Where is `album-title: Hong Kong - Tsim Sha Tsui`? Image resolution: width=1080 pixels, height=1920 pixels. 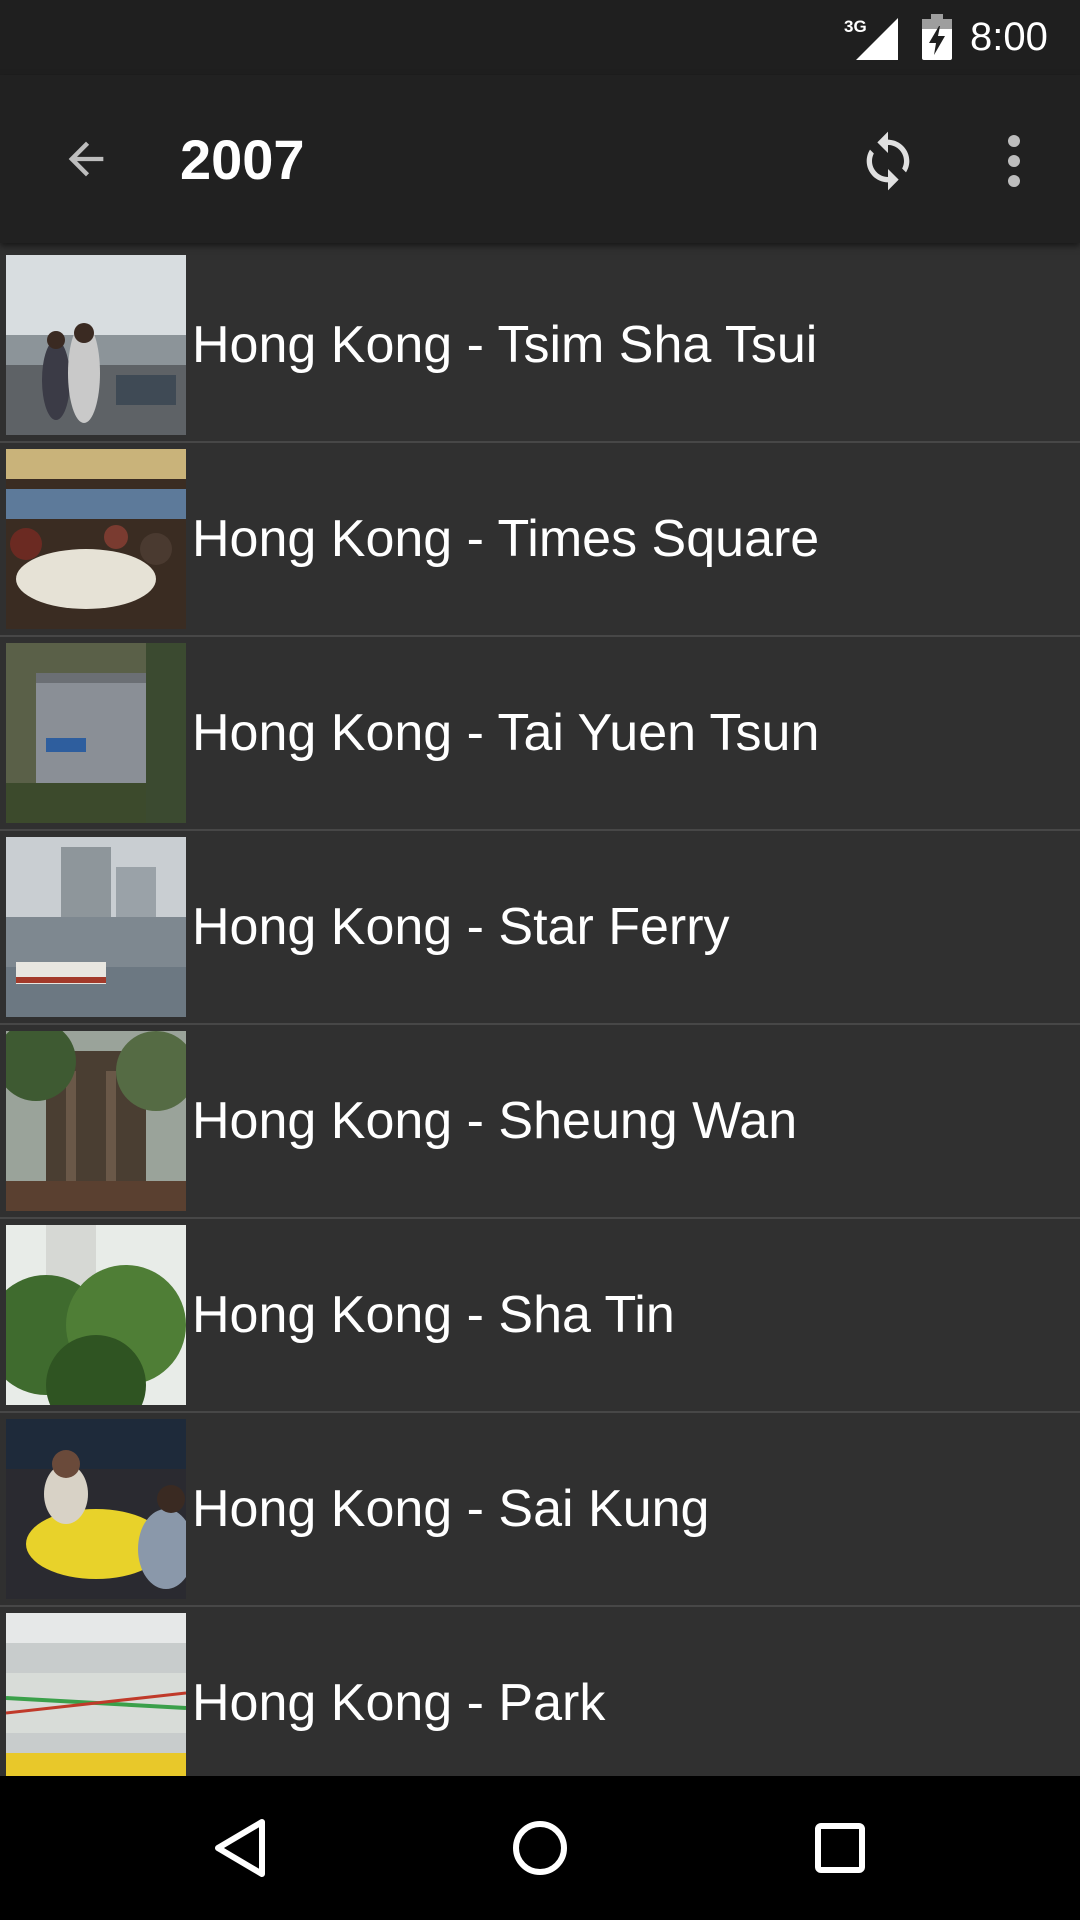
album-title: Hong Kong - Tsim Sha Tsui is located at coordinates (505, 345).